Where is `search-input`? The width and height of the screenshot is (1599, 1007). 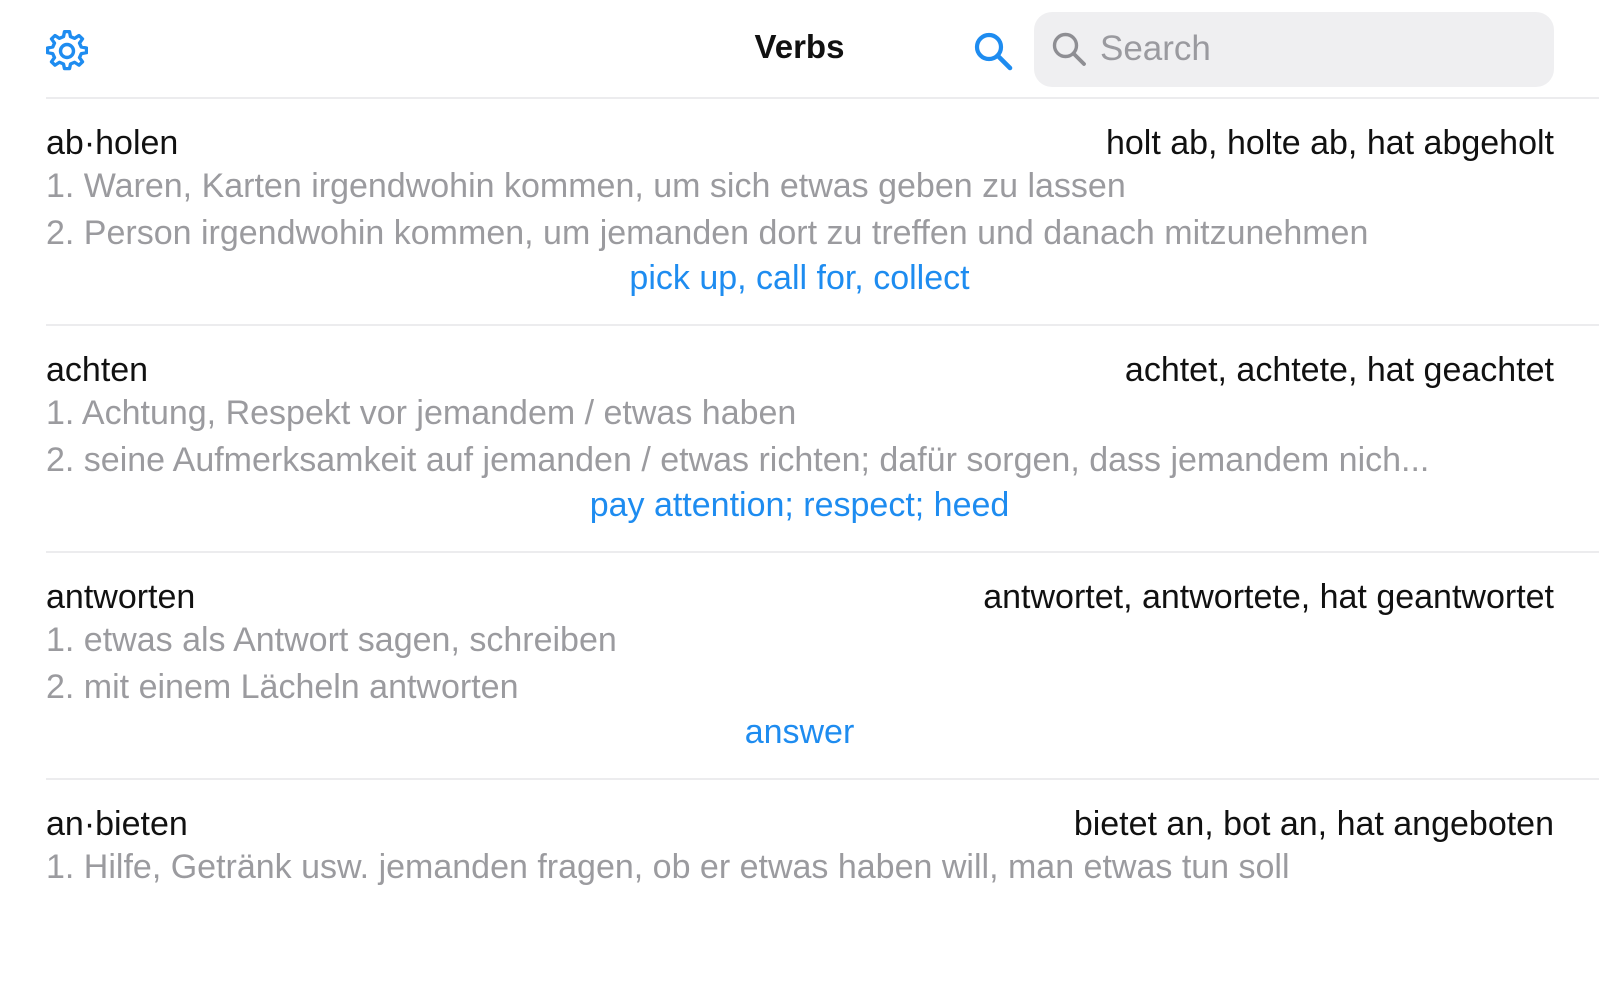 search-input is located at coordinates (1315, 49).